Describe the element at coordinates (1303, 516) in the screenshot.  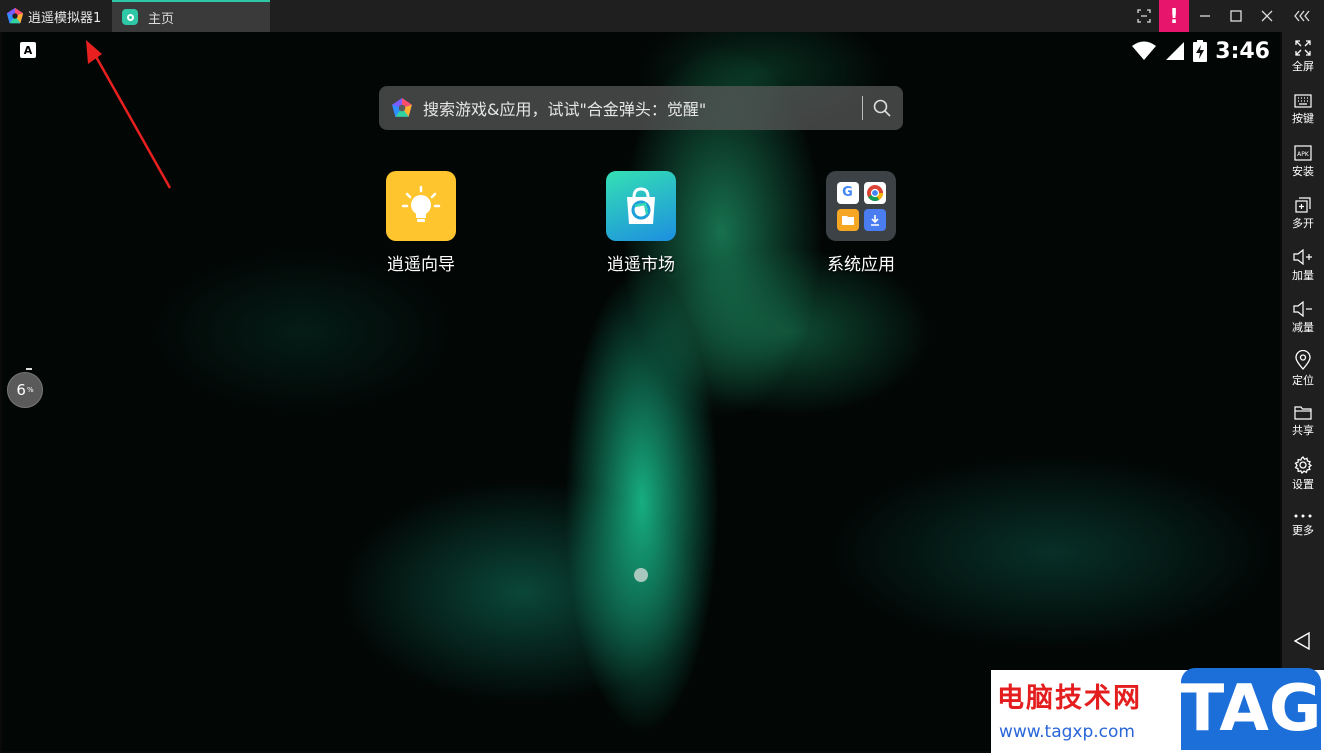
I see `more-icon` at that location.